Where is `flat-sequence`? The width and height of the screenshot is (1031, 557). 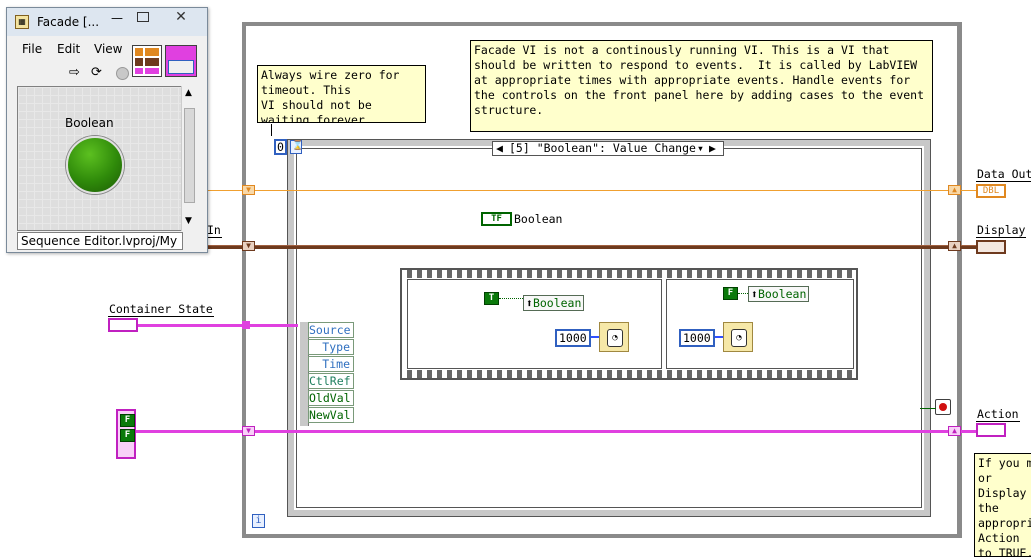
flat-sequence is located at coordinates (629, 324).